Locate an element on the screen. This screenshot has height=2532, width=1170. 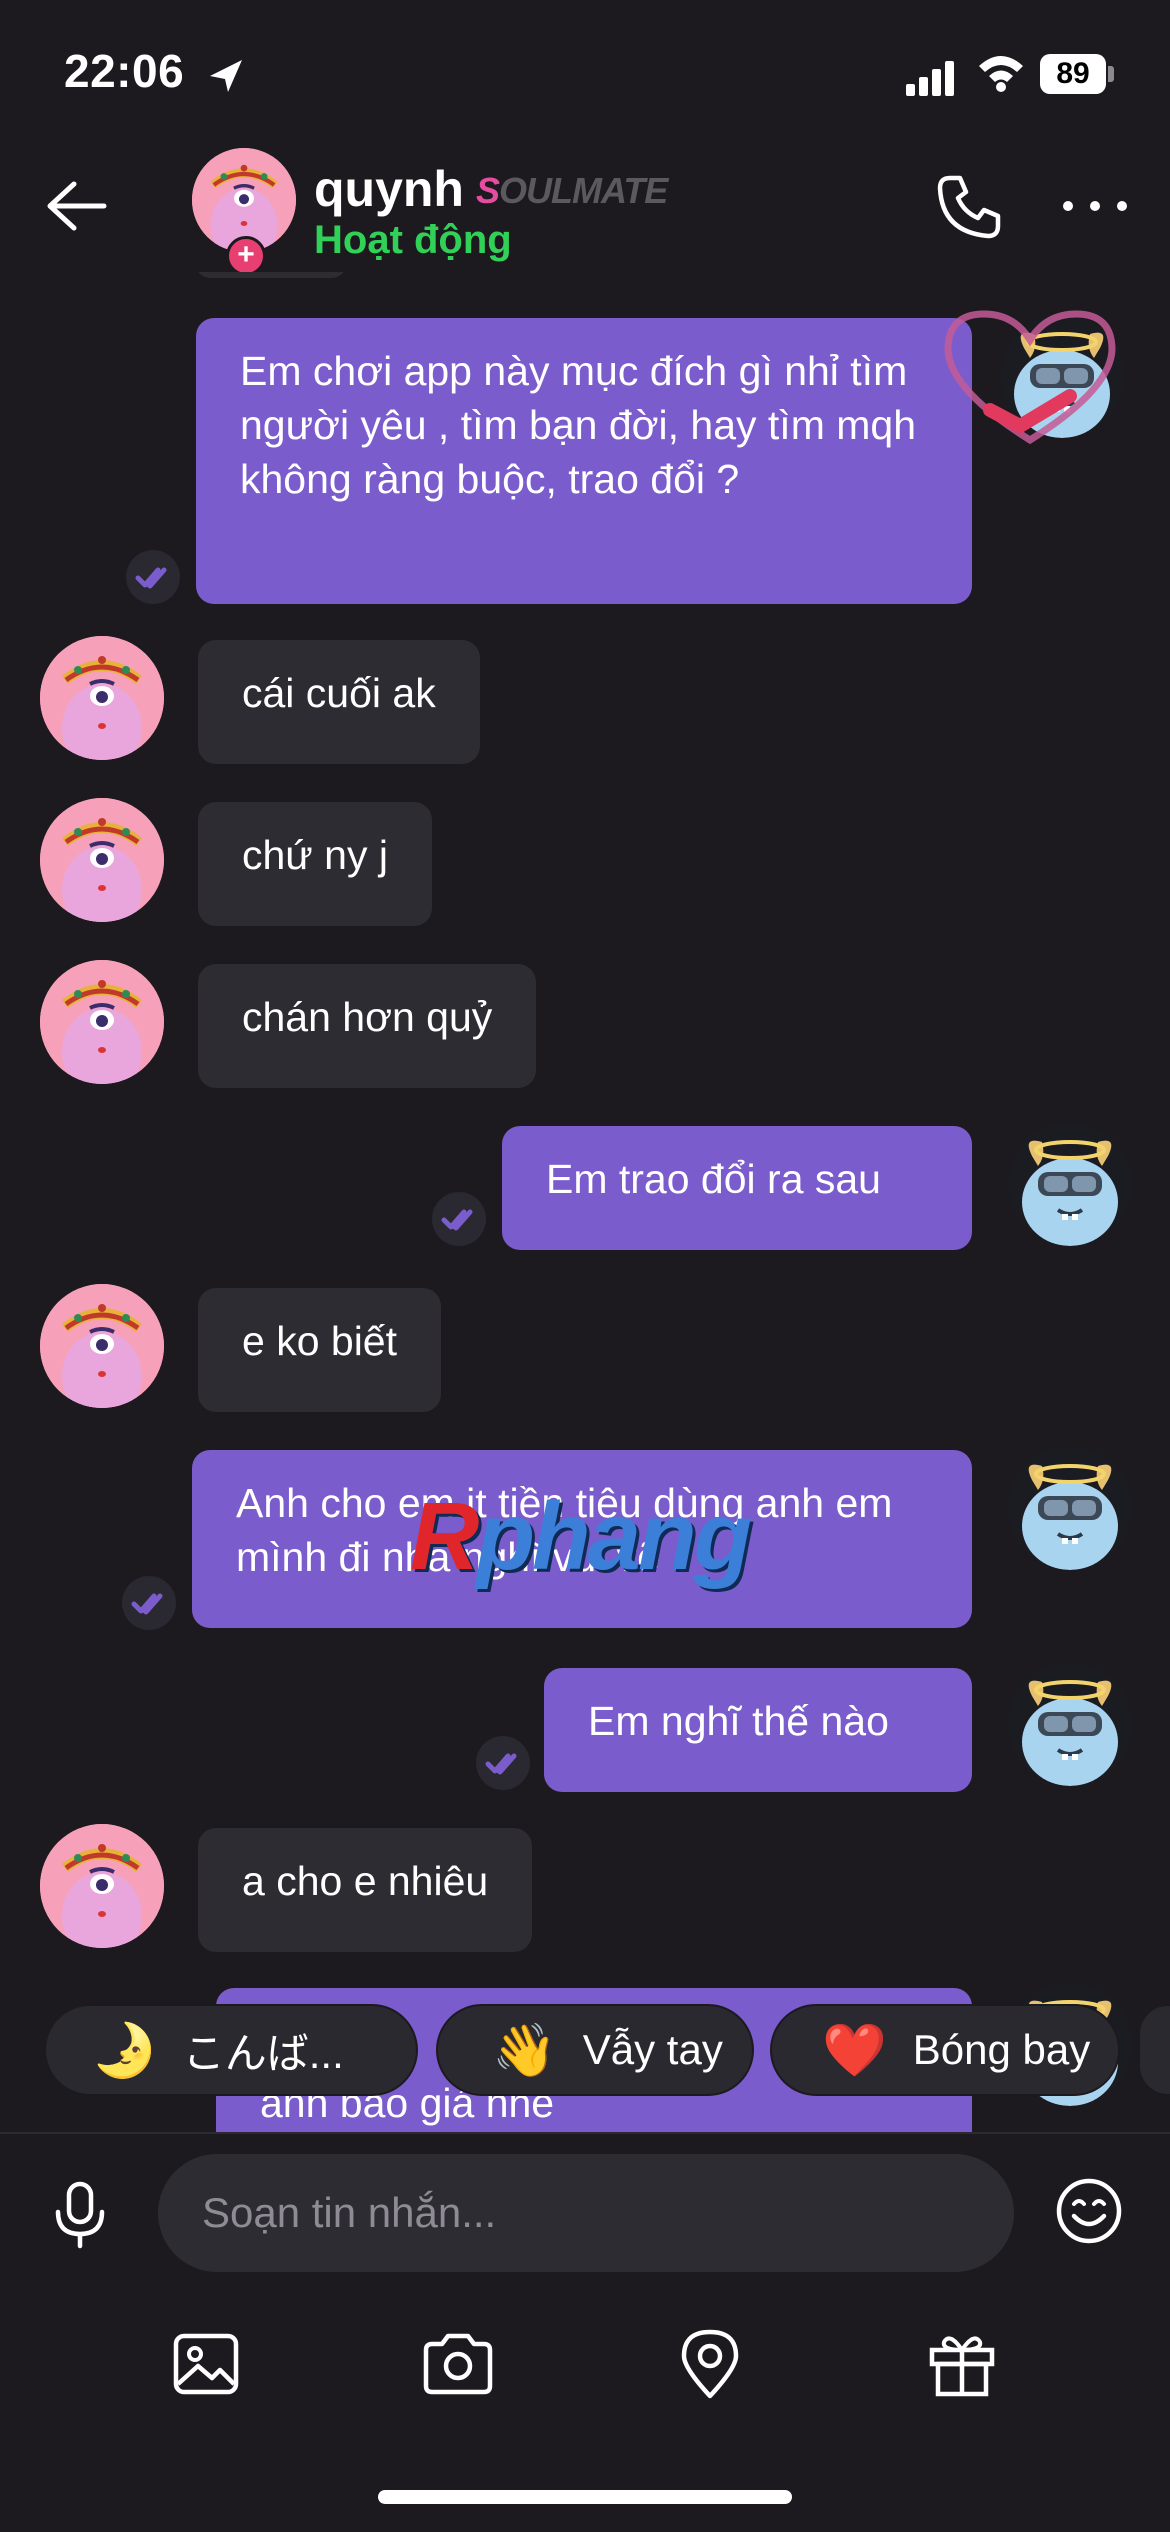
camera-icon is located at coordinates (458, 2364).